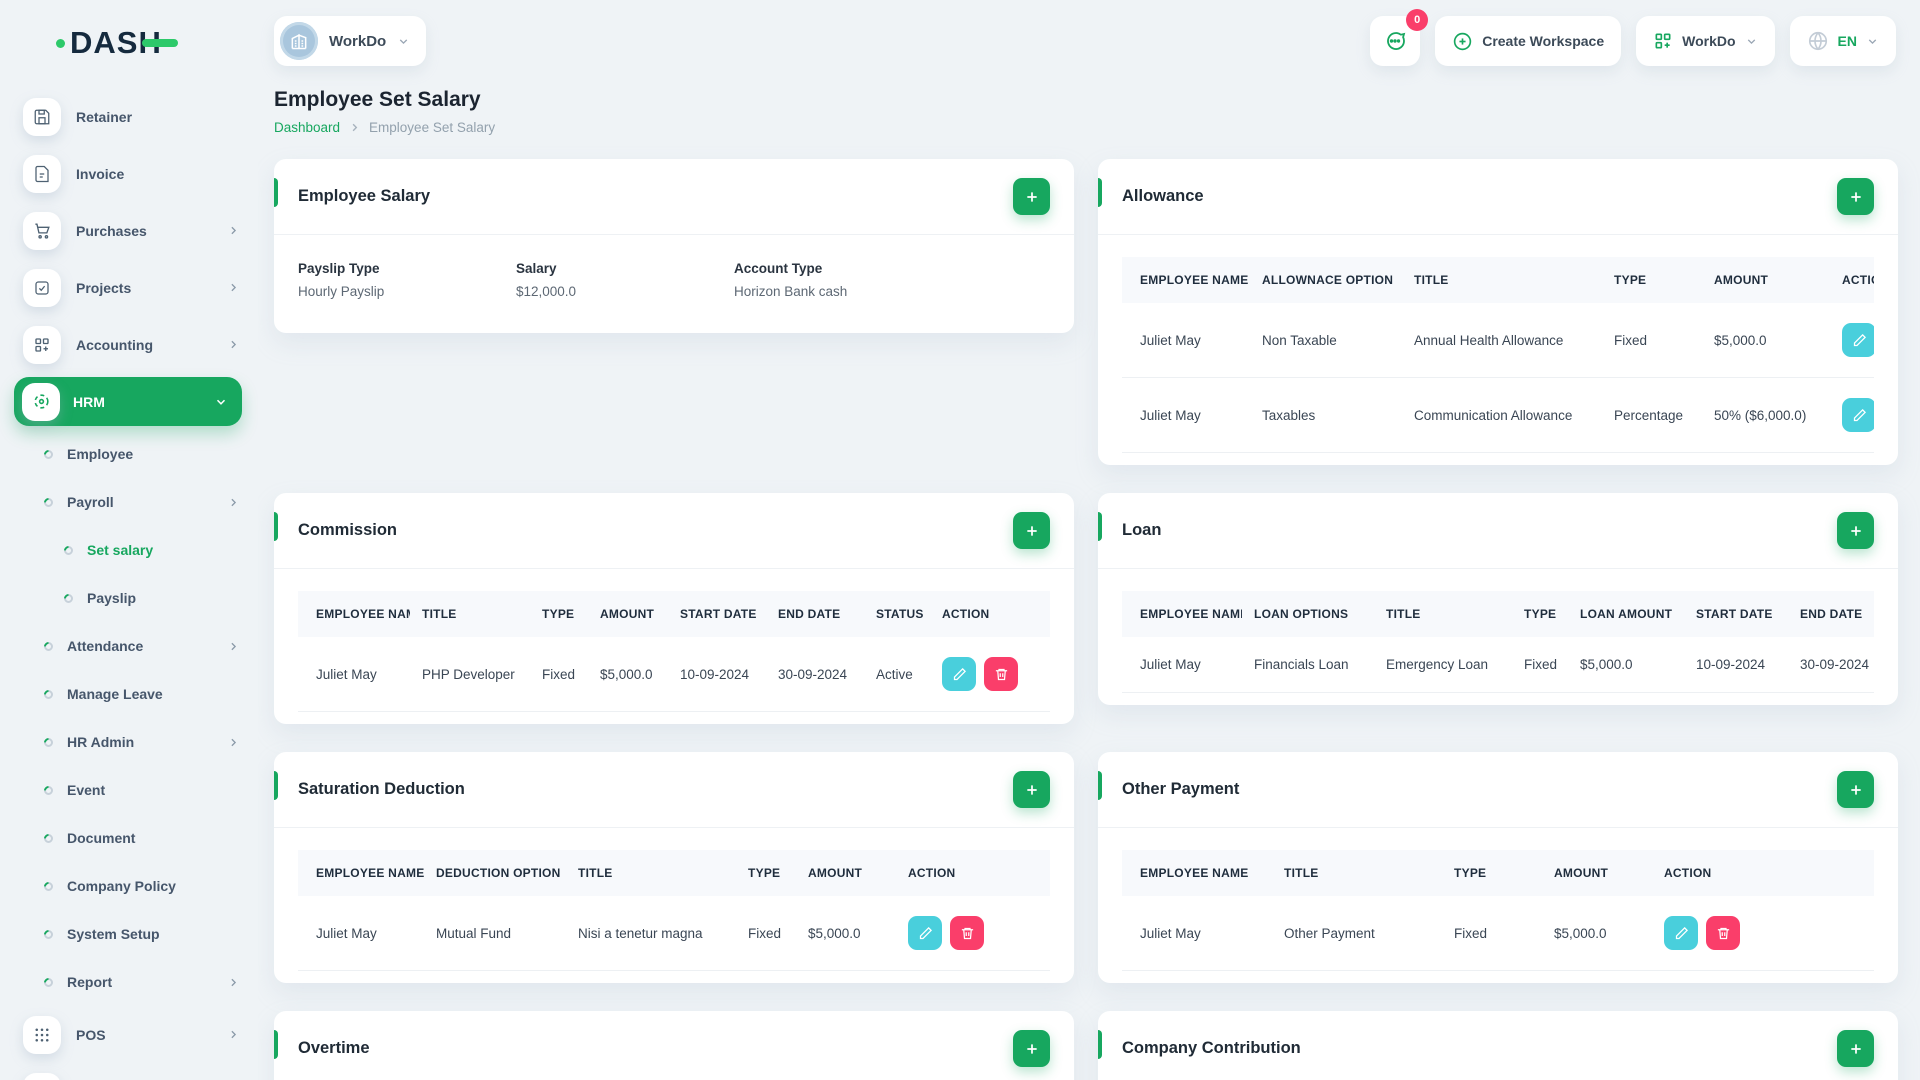 This screenshot has height=1080, width=1920. What do you see at coordinates (1842, 41) in the screenshot?
I see `language-button: EN` at bounding box center [1842, 41].